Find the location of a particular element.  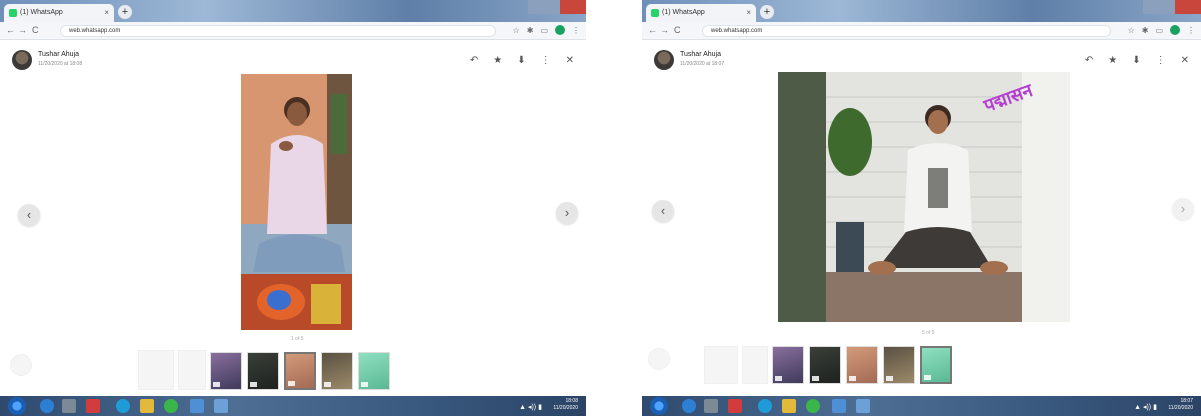

toolbar-icons: ☆ ✱ ▭ ⋮ is located at coordinates (1161, 30).